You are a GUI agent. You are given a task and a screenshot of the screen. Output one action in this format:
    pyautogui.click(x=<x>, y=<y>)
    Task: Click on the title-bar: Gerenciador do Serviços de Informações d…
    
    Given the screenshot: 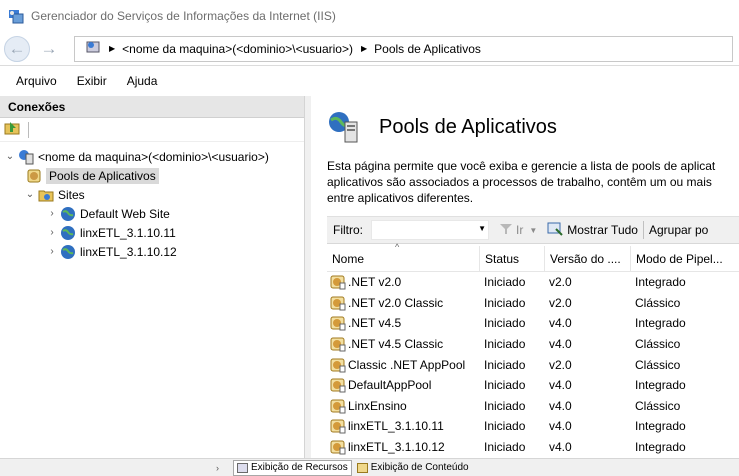 What is the action you would take?
    pyautogui.click(x=369, y=16)
    